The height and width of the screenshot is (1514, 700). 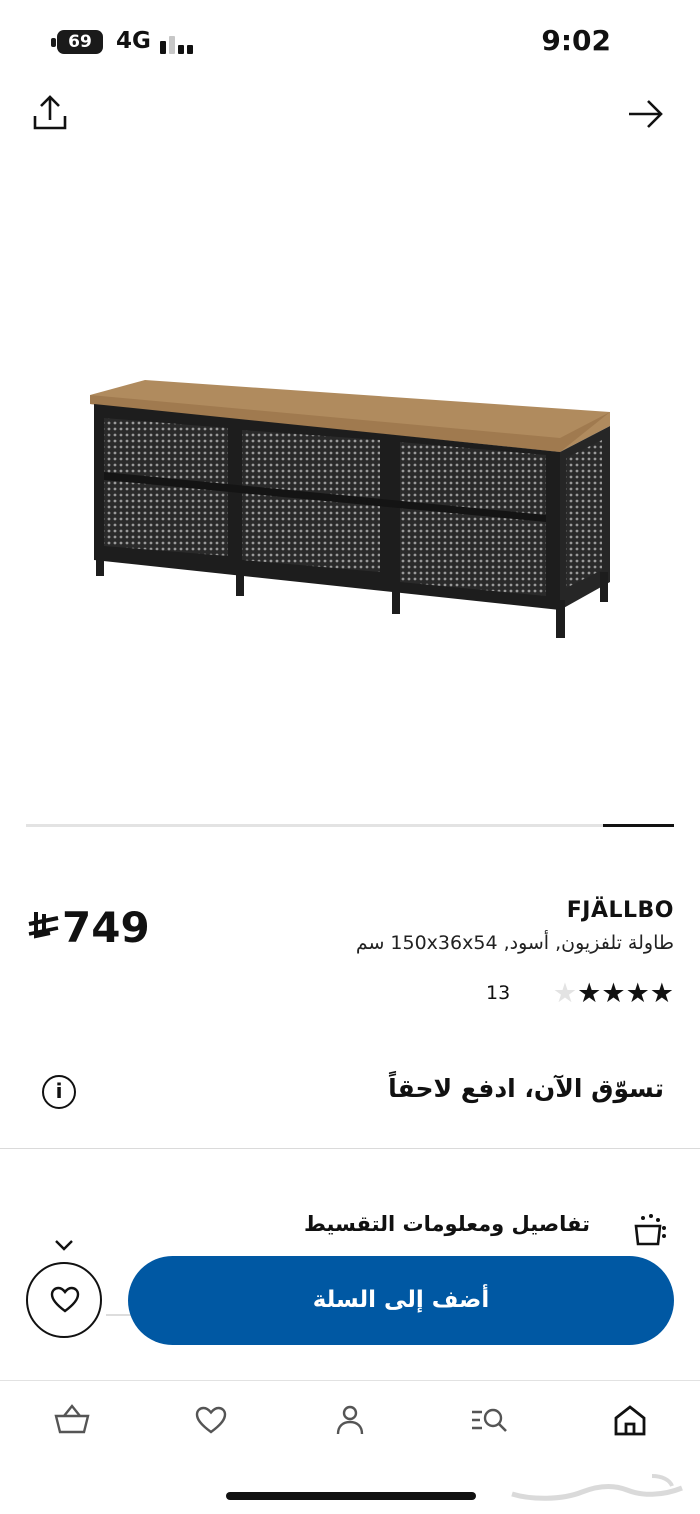 What do you see at coordinates (565, 993) in the screenshot?
I see `star-empty-icon: ★` at bounding box center [565, 993].